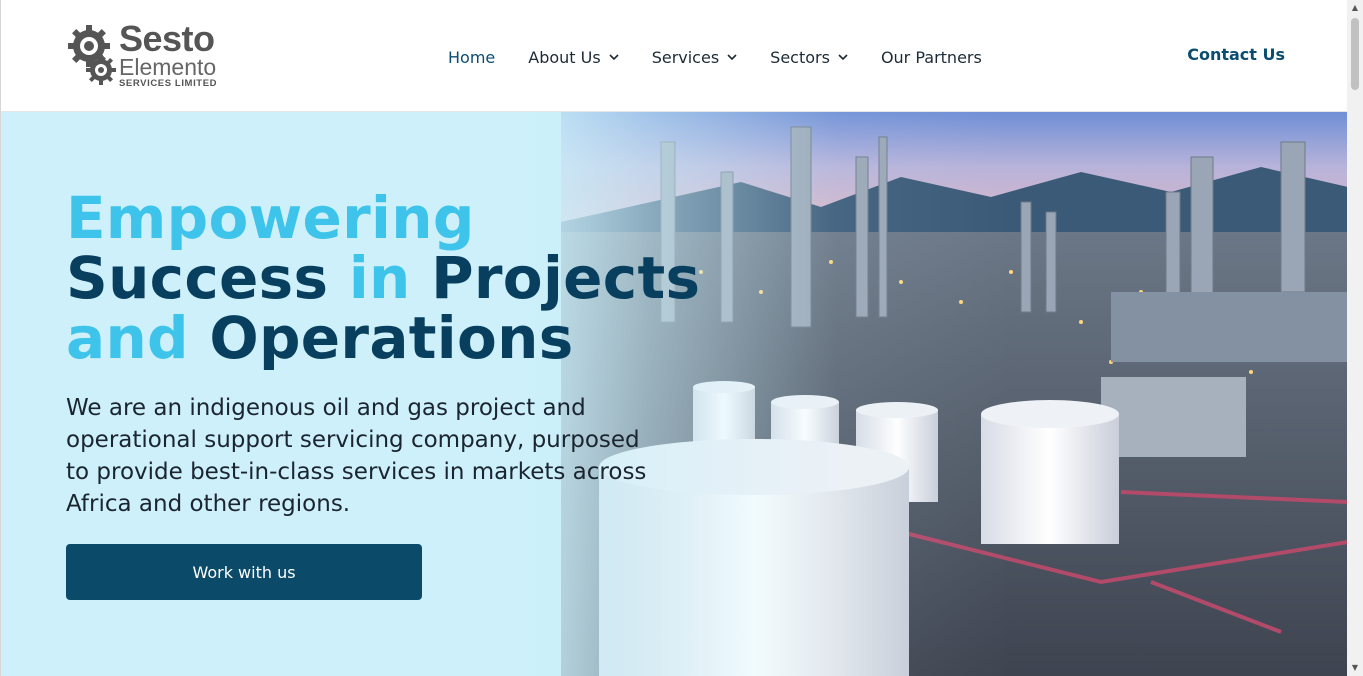 The image size is (1363, 676). I want to click on nav-our-partners-label: Our Partners, so click(931, 57).